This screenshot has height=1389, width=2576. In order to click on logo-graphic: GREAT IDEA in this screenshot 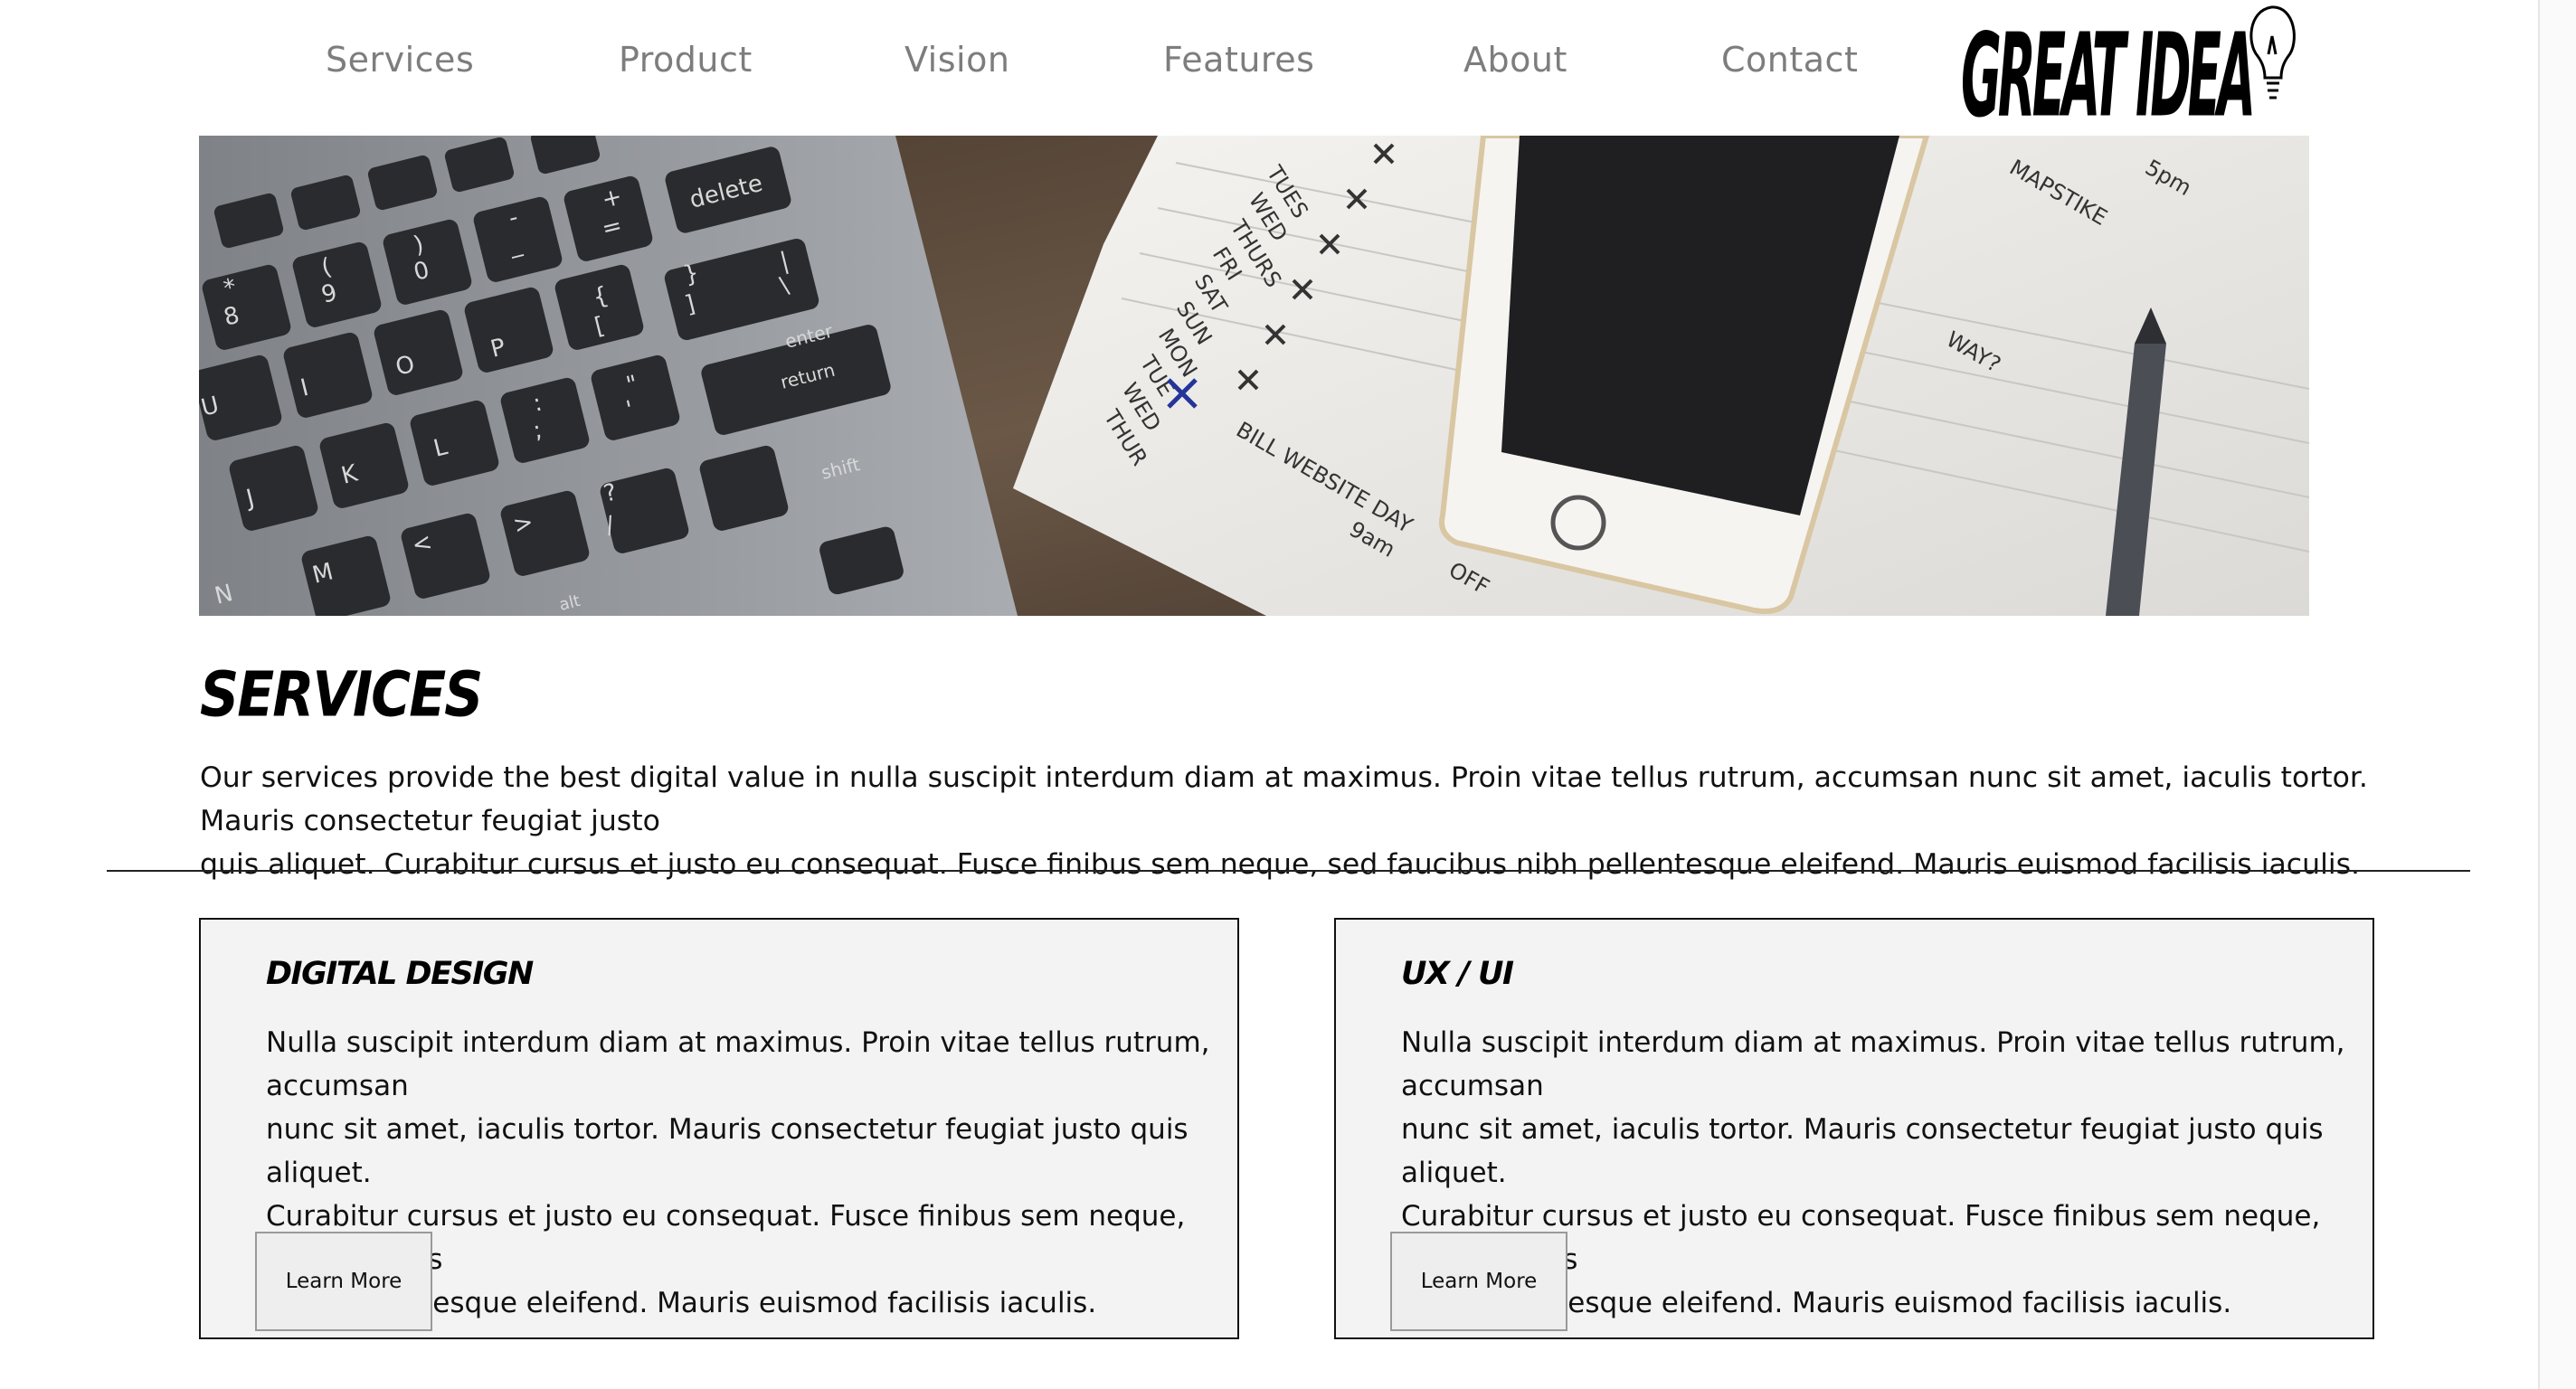, I will do `click(2128, 74)`.